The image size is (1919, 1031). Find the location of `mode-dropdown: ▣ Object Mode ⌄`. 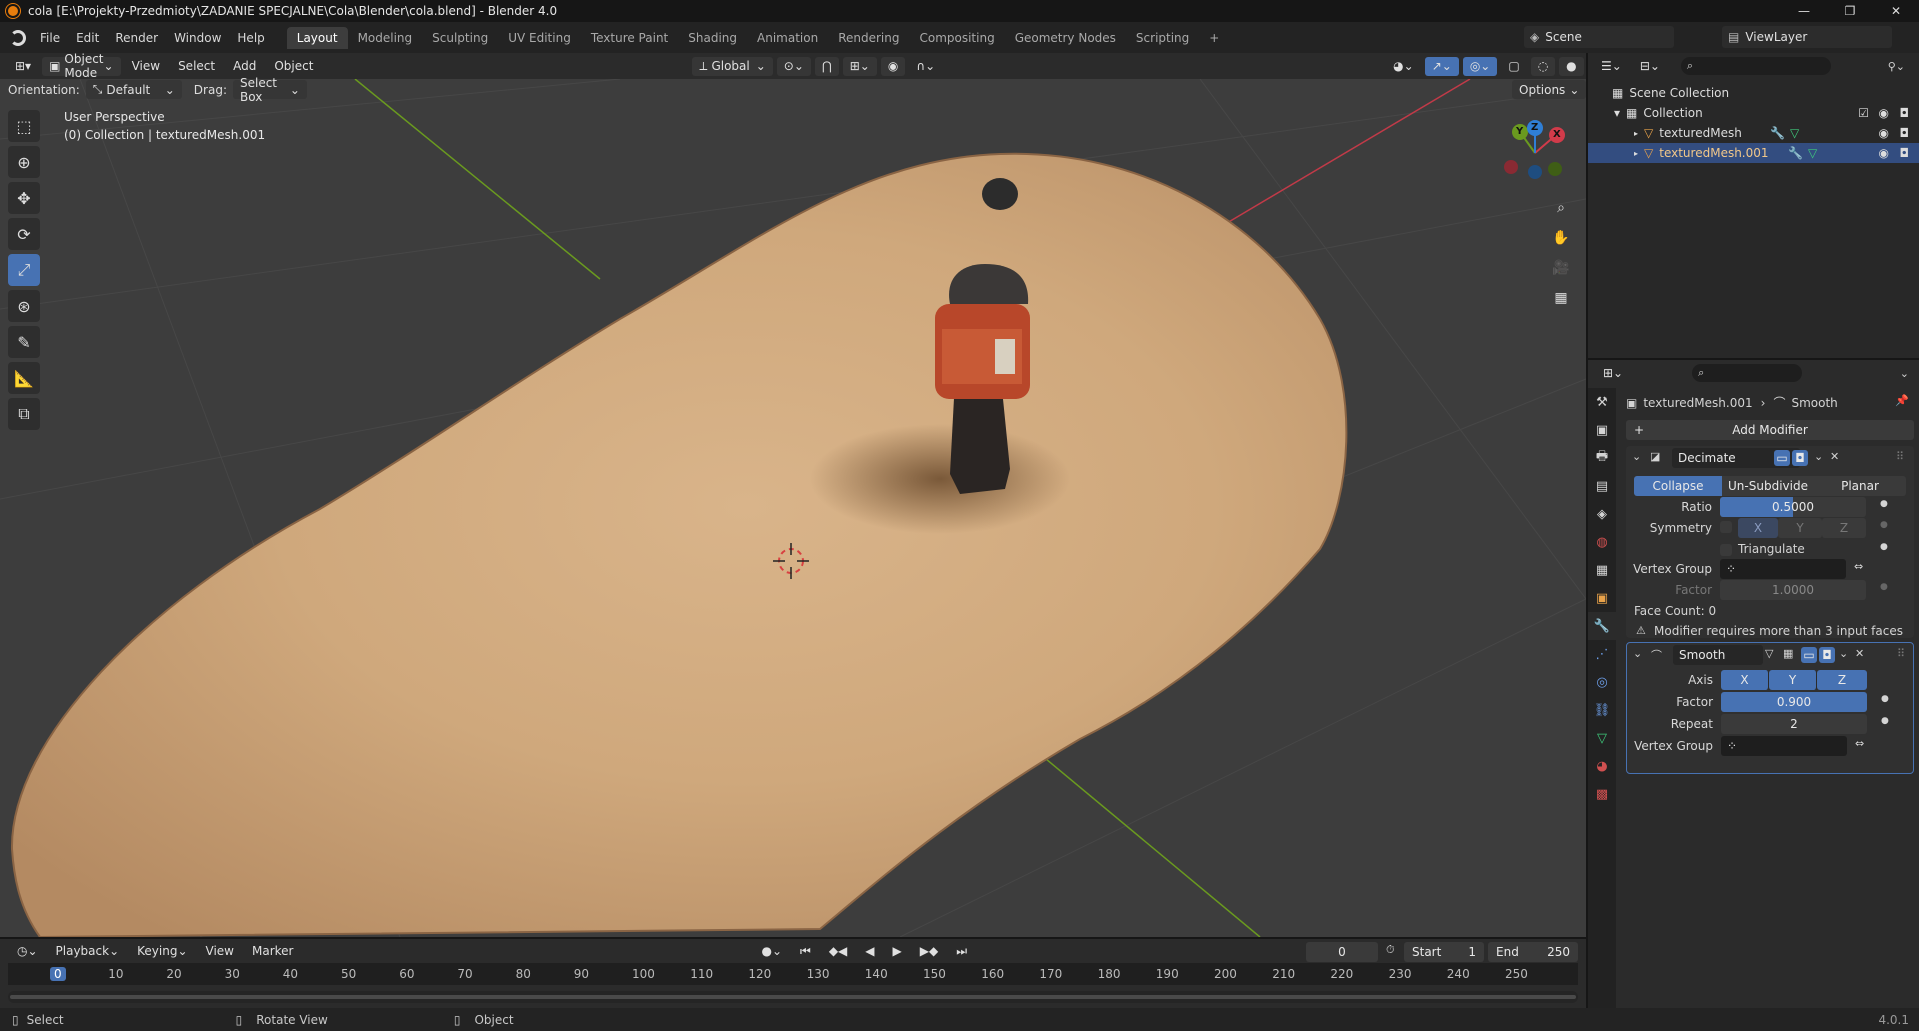

mode-dropdown: ▣ Object Mode ⌄ is located at coordinates (81, 66).